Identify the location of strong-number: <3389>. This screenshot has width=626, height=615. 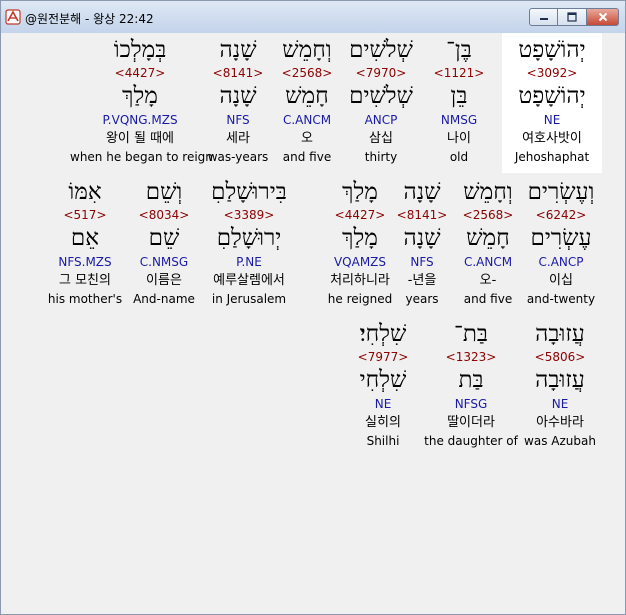
(249, 215).